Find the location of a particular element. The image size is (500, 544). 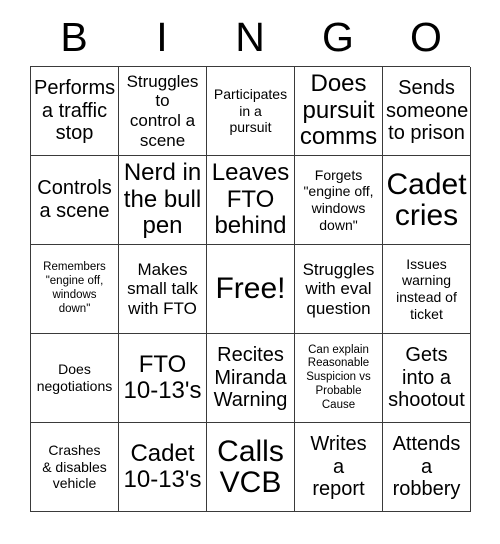

bingo-cell-label: Remembers "engine off, windows down" is located at coordinates (74, 288).